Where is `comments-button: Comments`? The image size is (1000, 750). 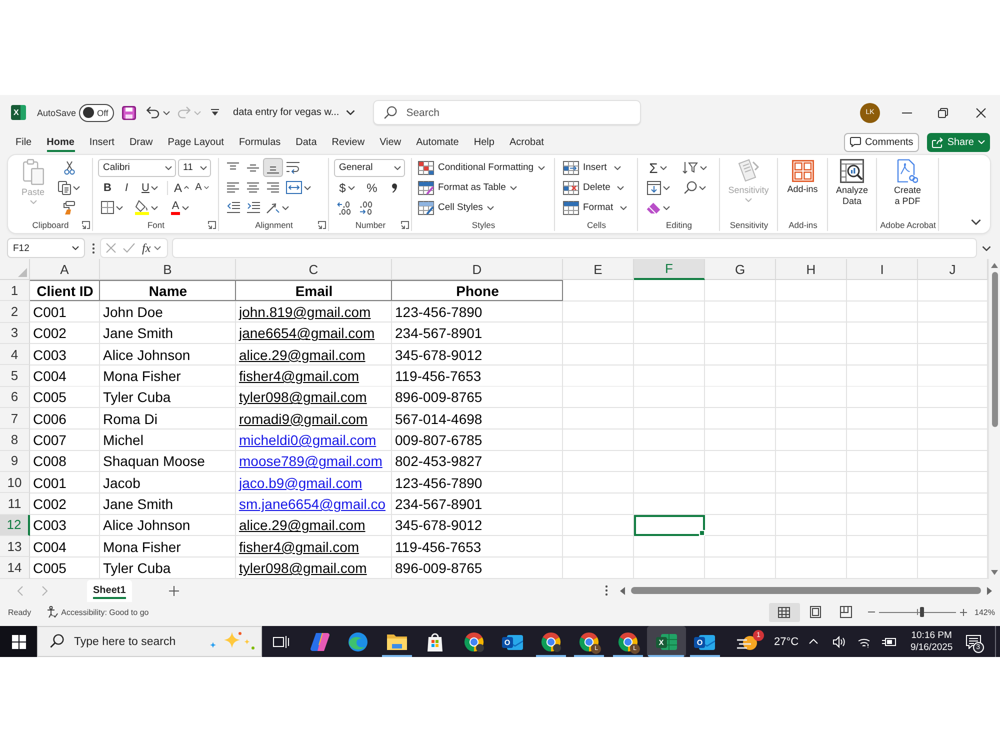 comments-button: Comments is located at coordinates (882, 142).